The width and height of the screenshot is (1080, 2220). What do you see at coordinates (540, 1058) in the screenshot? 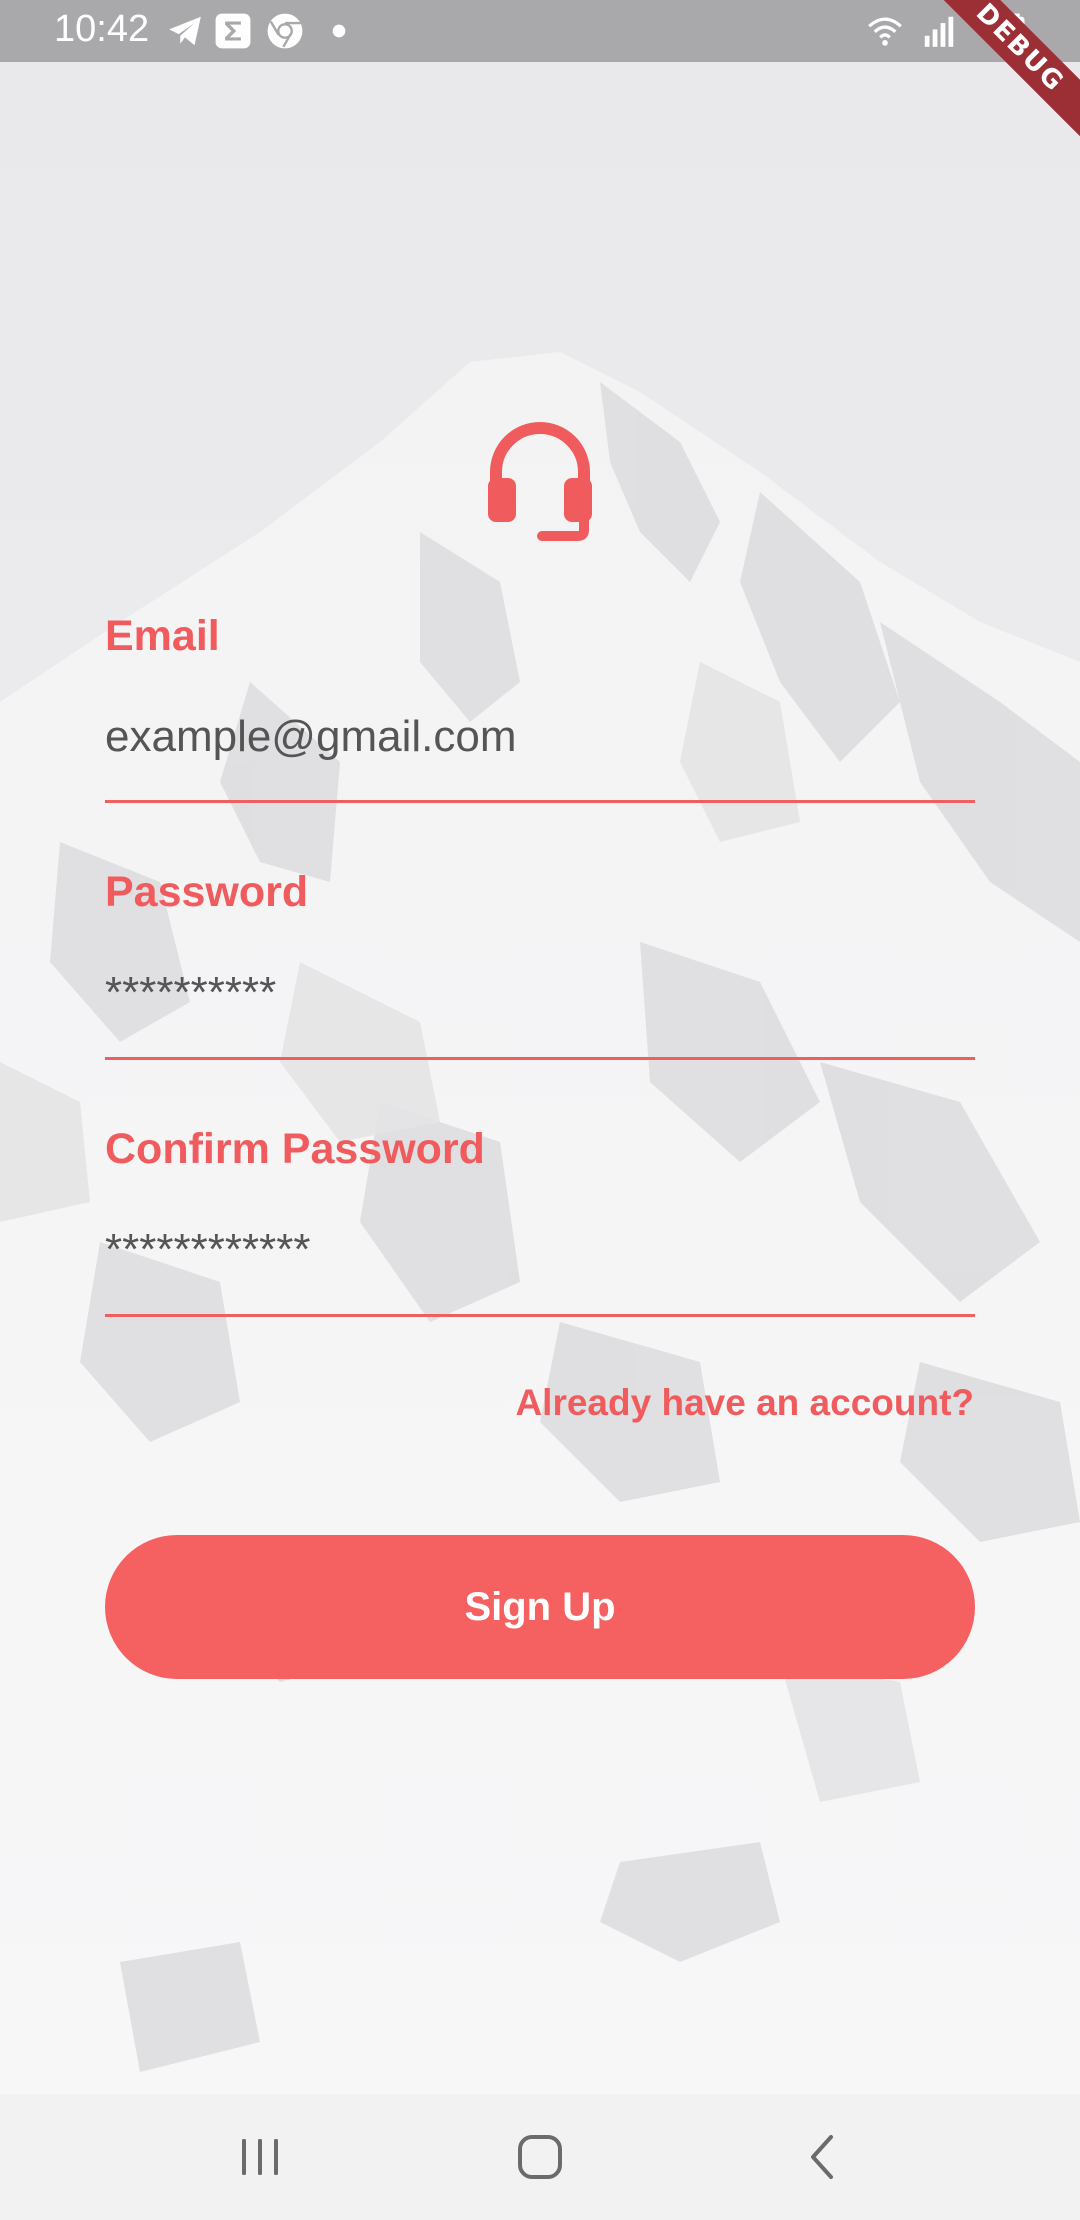
I see `password-underline` at bounding box center [540, 1058].